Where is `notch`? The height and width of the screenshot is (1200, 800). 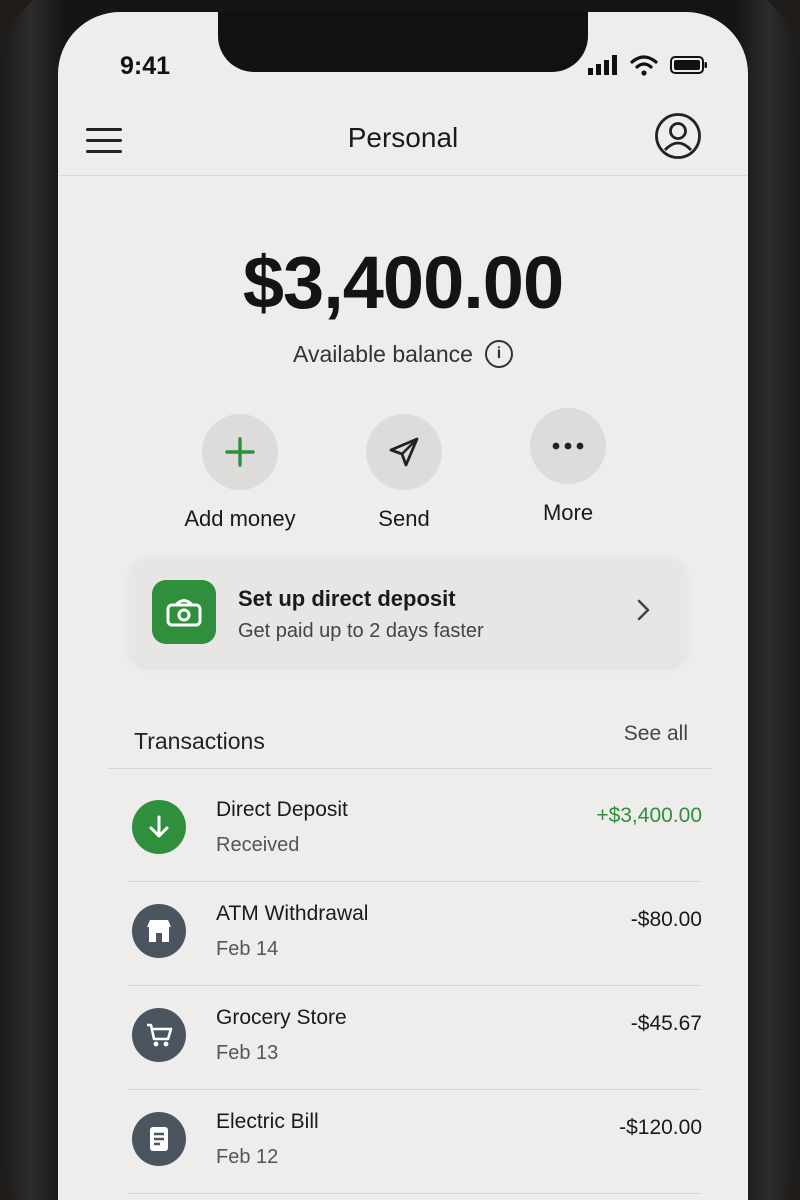
notch is located at coordinates (403, 42).